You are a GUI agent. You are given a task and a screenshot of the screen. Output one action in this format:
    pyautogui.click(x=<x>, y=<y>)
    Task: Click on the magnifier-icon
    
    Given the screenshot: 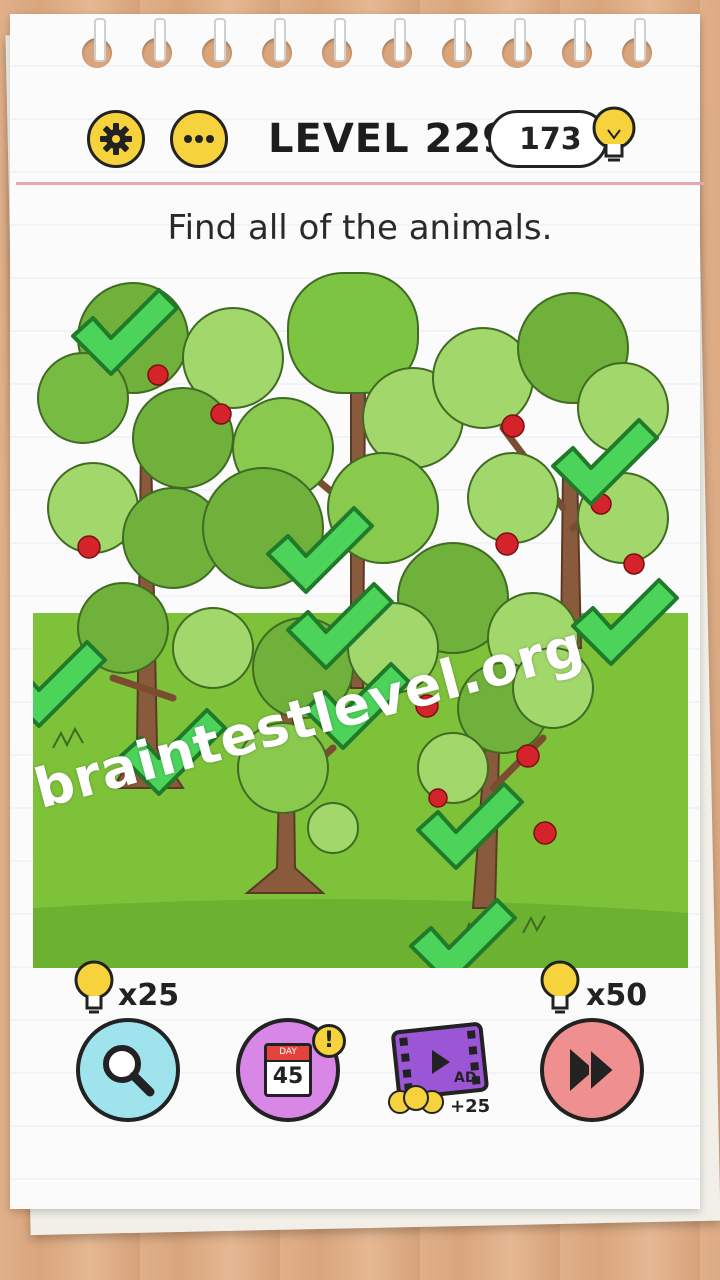 What is the action you would take?
    pyautogui.click(x=129, y=1071)
    